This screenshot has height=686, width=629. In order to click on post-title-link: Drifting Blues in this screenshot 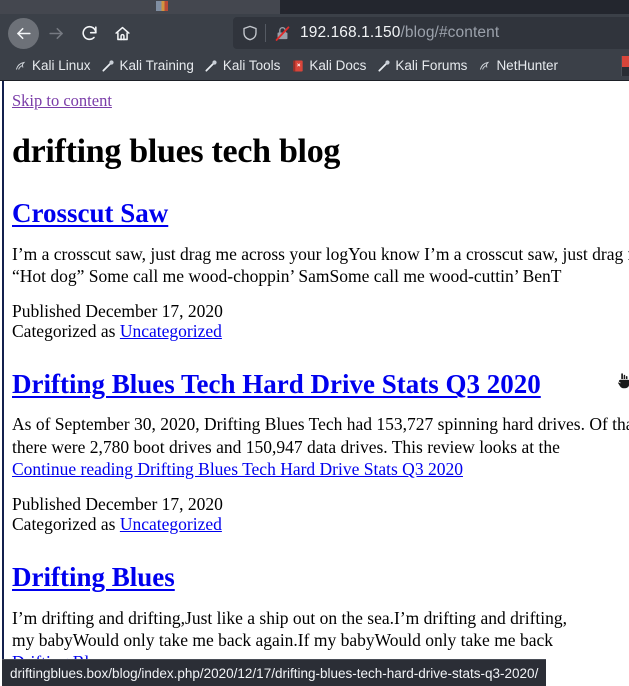, I will do `click(93, 577)`.